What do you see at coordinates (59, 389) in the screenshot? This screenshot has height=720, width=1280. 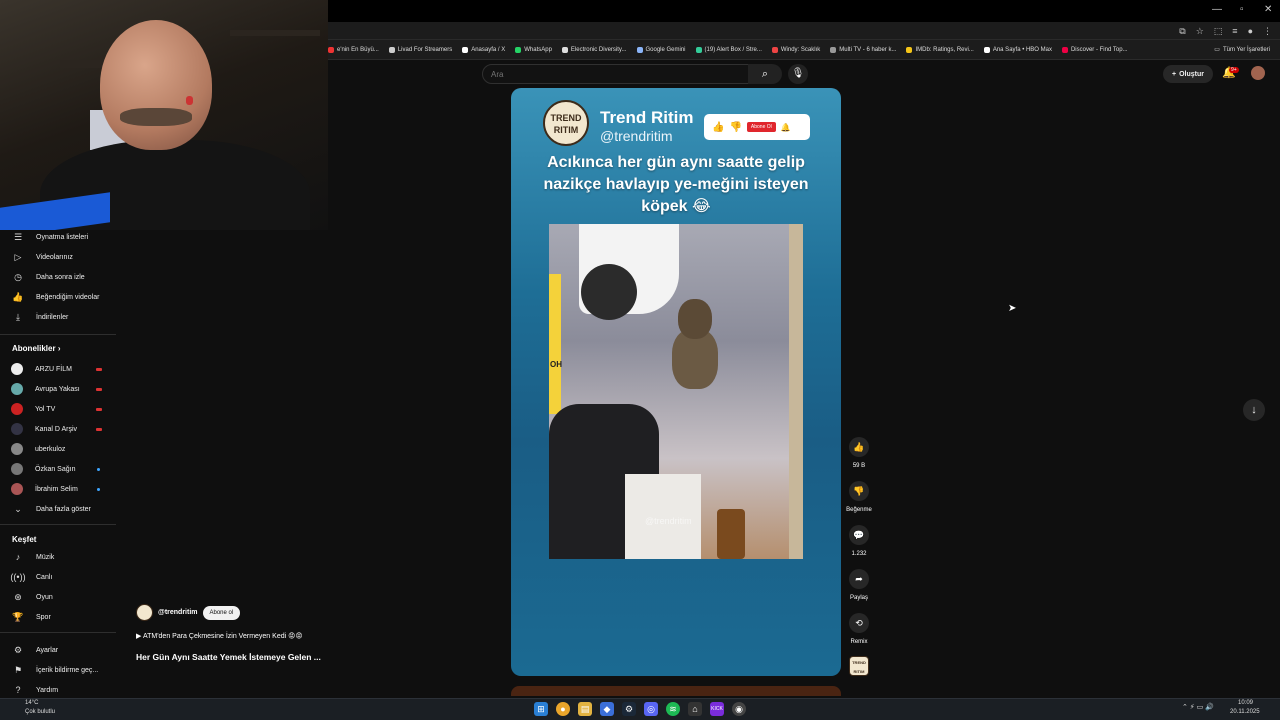 I see `subscription-item: Avrupa Yakası` at bounding box center [59, 389].